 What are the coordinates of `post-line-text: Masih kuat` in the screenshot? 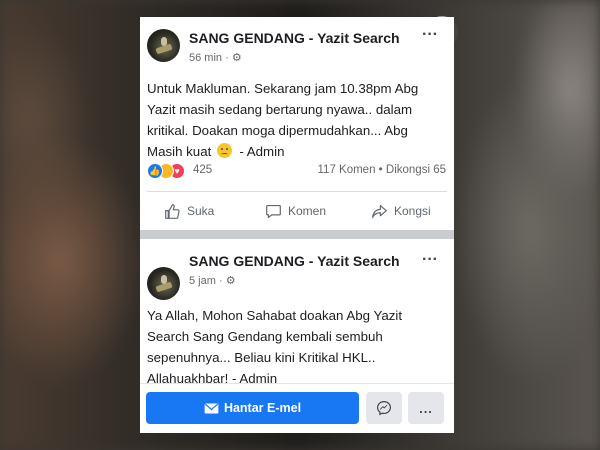 It's located at (179, 151).